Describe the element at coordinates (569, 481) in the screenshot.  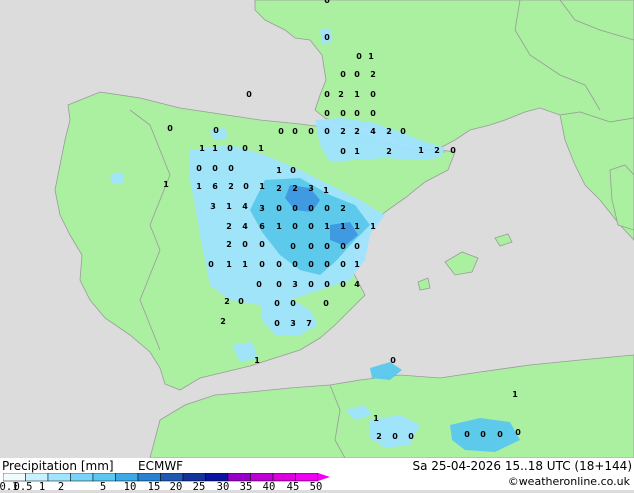
I see `credit-link: ©weatheronline.co.uk` at that location.